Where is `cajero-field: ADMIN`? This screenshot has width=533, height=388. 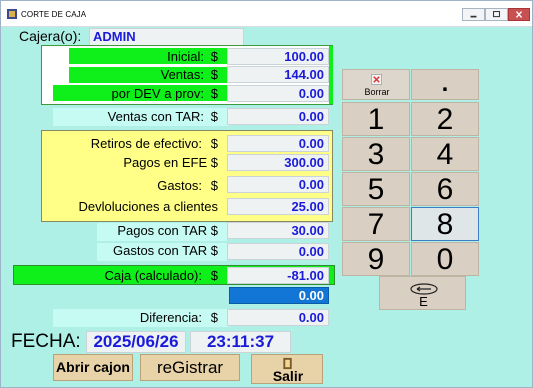
cajero-field: ADMIN is located at coordinates (166, 37).